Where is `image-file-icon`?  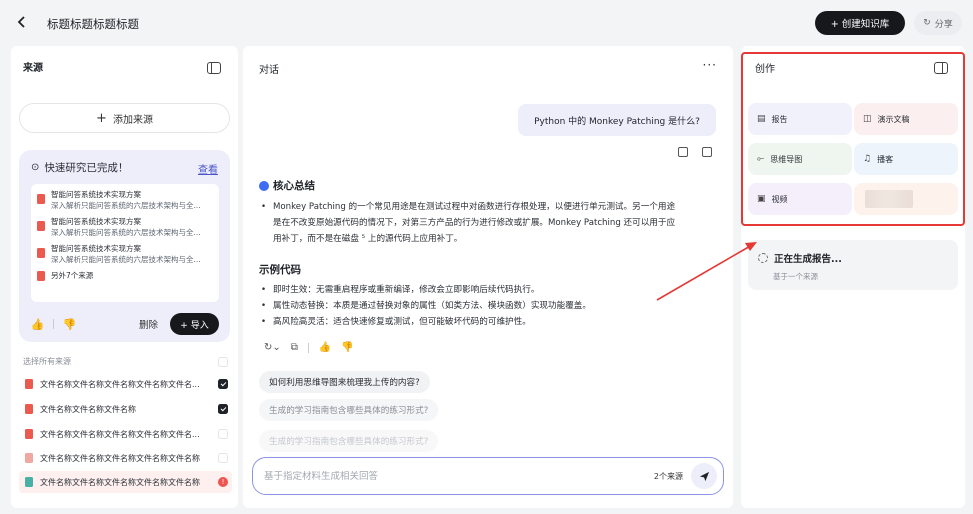 image-file-icon is located at coordinates (29, 482).